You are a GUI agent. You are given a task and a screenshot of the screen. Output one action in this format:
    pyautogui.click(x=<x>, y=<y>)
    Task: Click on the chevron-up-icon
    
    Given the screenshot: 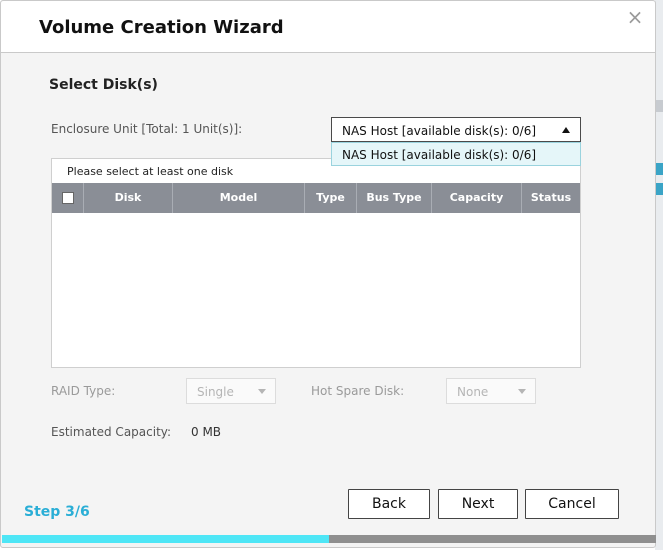 What is the action you would take?
    pyautogui.click(x=566, y=130)
    